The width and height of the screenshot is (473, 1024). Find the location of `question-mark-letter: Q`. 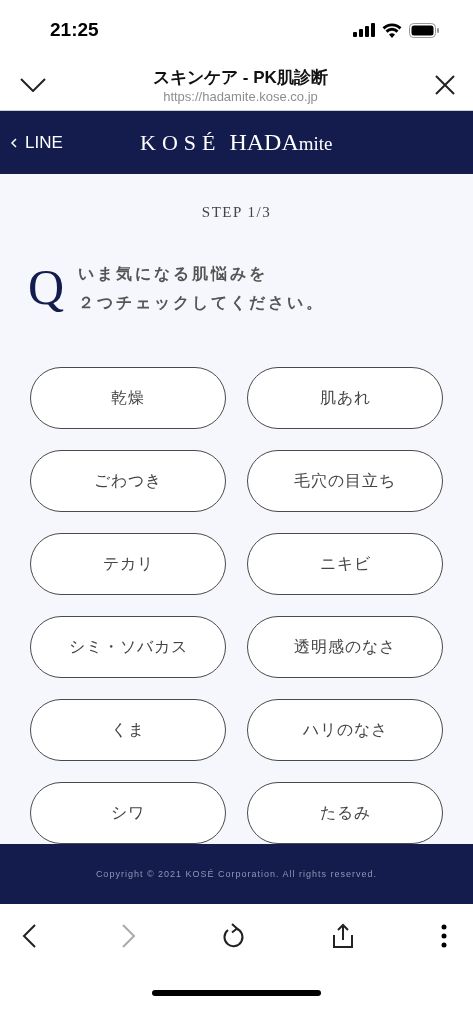

question-mark-letter: Q is located at coordinates (46, 287).